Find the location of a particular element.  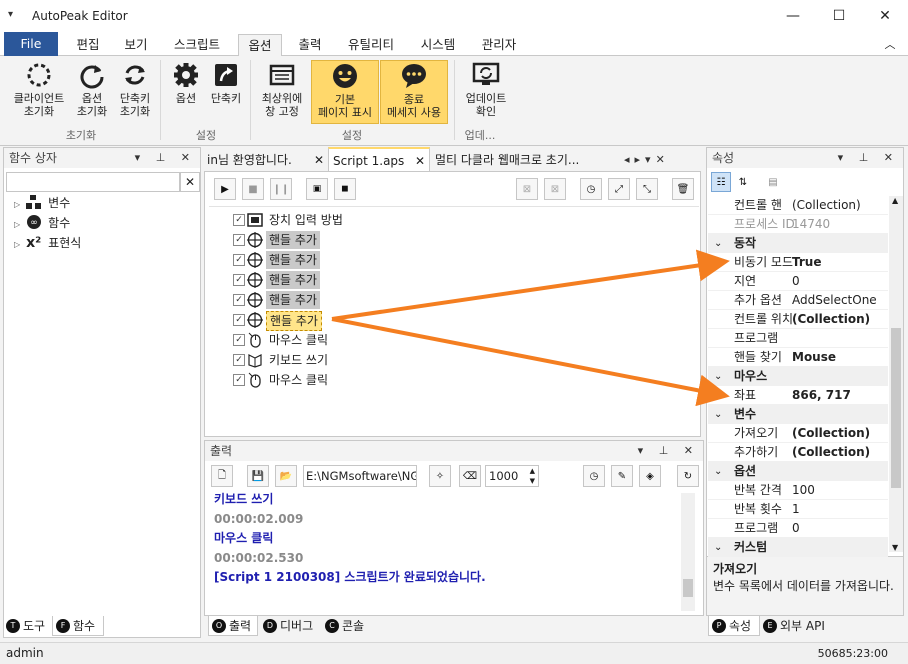

tab-output: 출력 is located at coordinates (310, 45).